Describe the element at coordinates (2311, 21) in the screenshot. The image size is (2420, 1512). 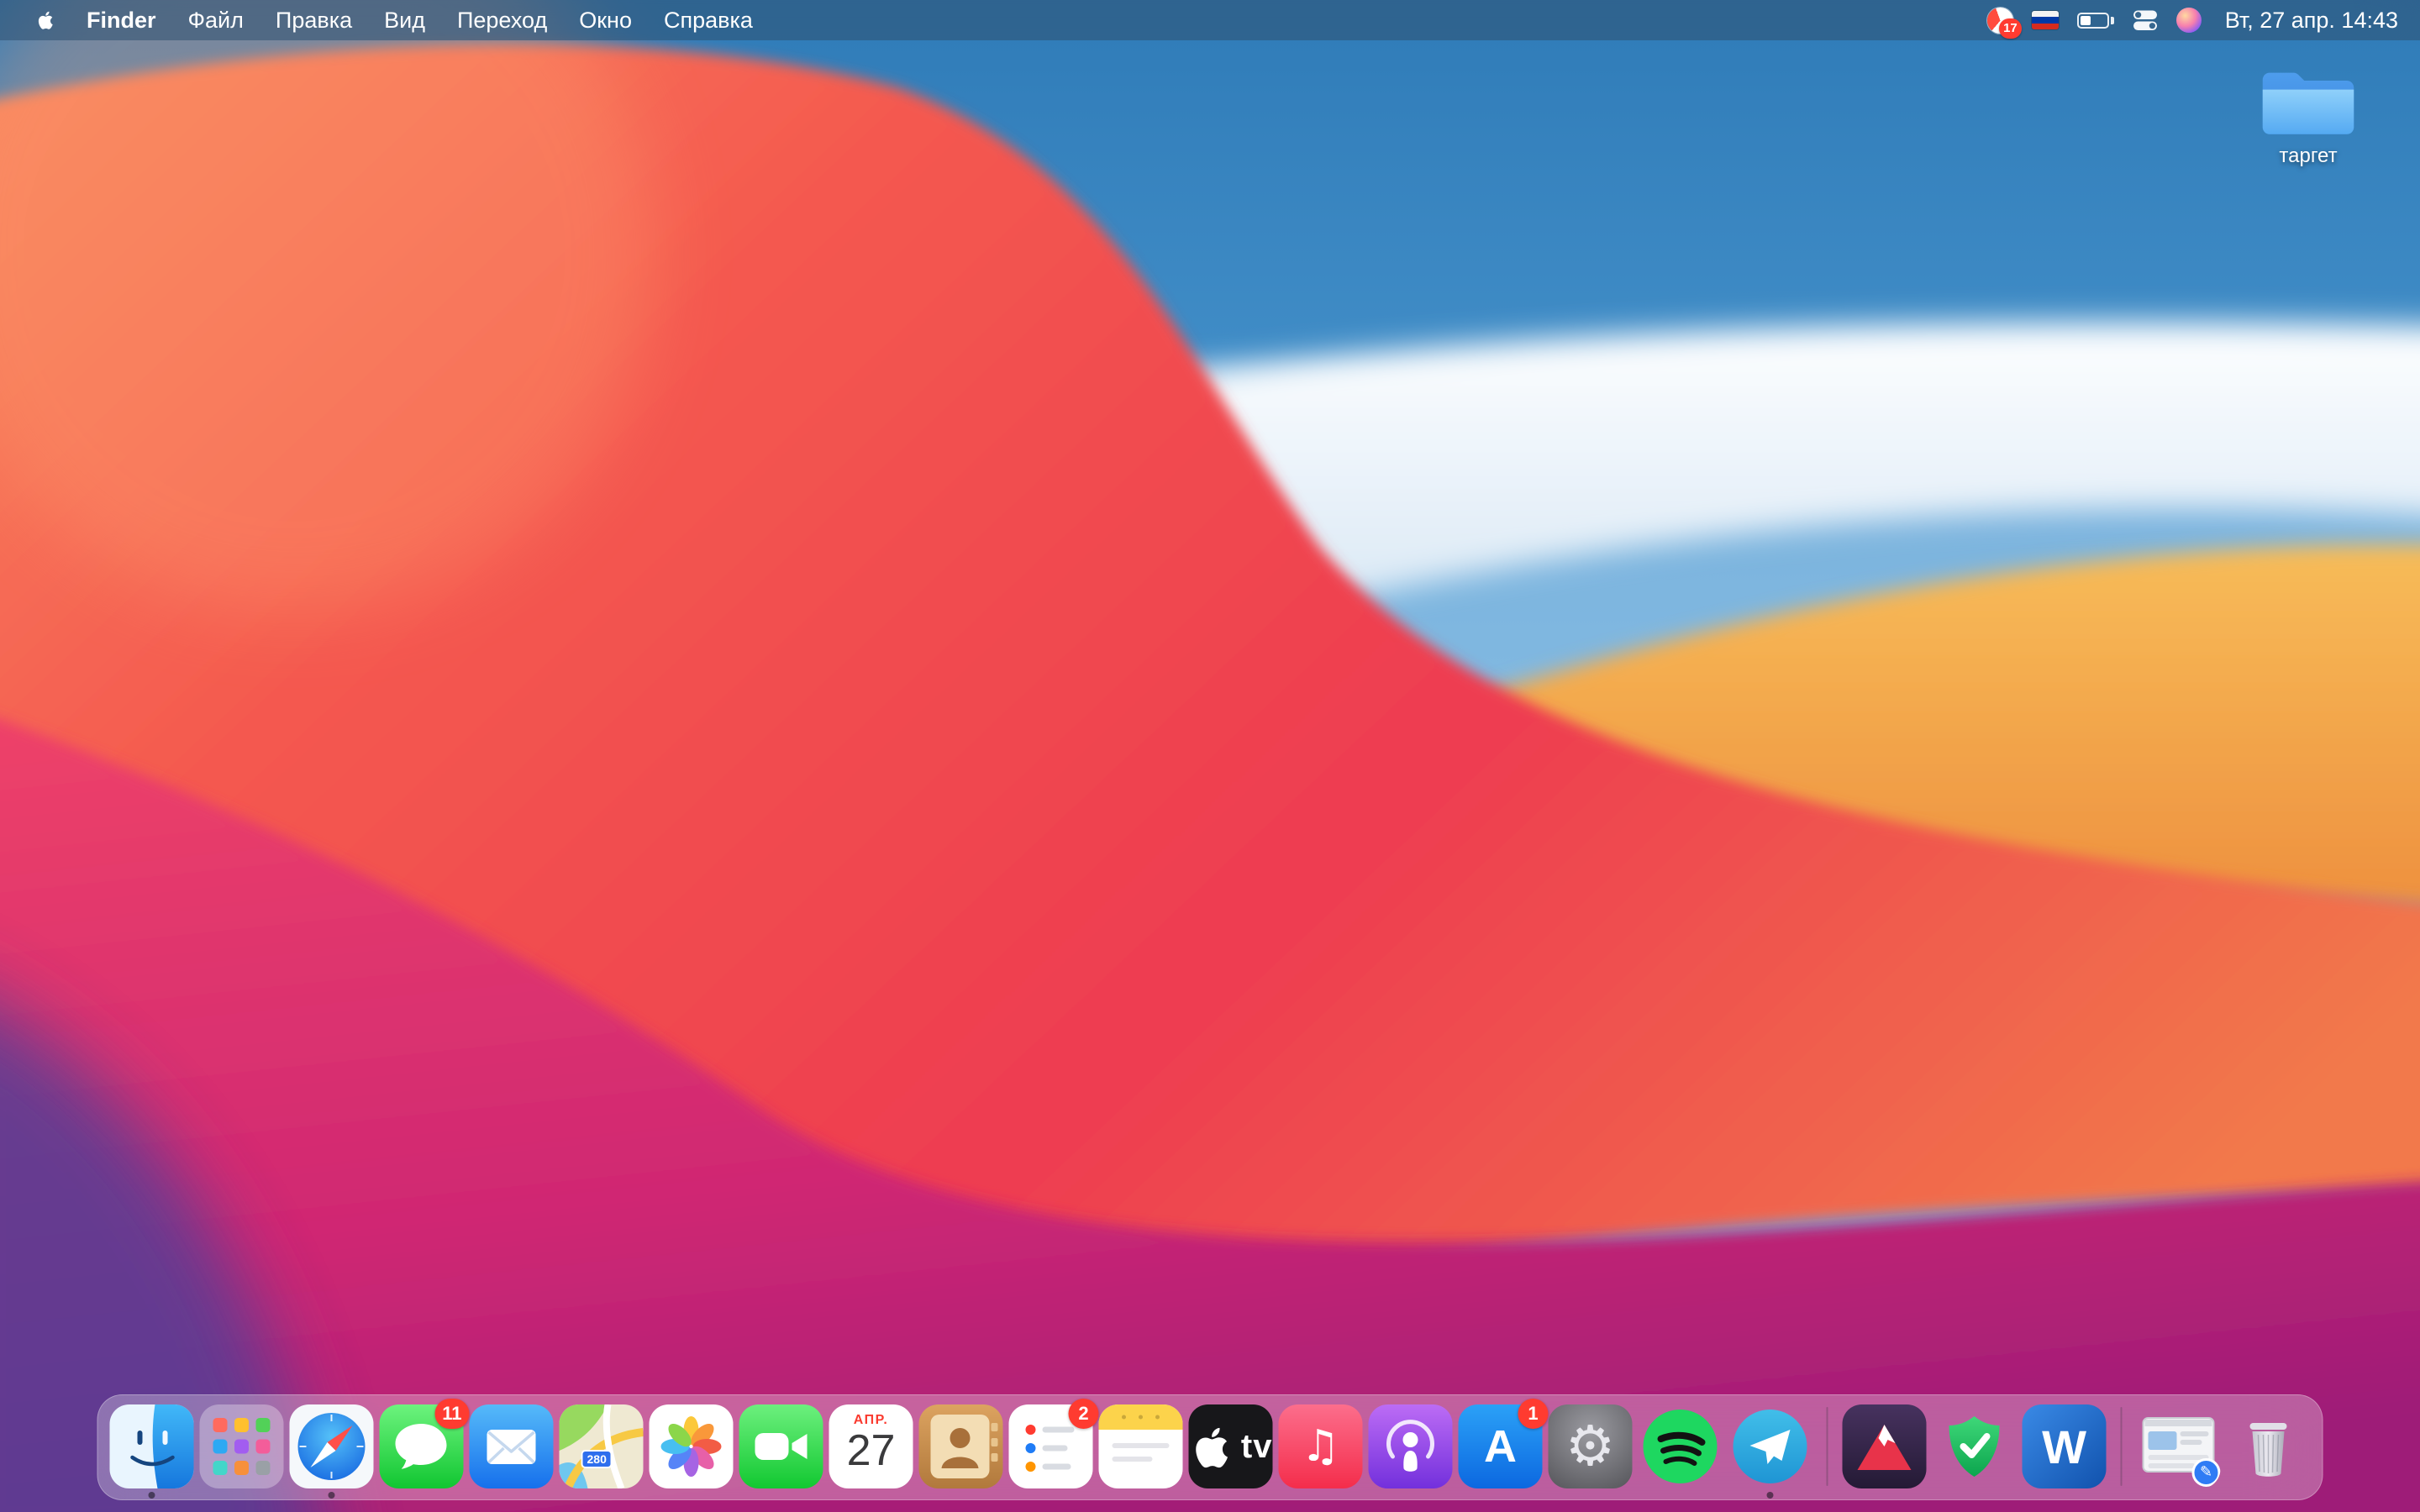
I see `menu-bar-clock: Вт, 27 апр. 14:43` at that location.